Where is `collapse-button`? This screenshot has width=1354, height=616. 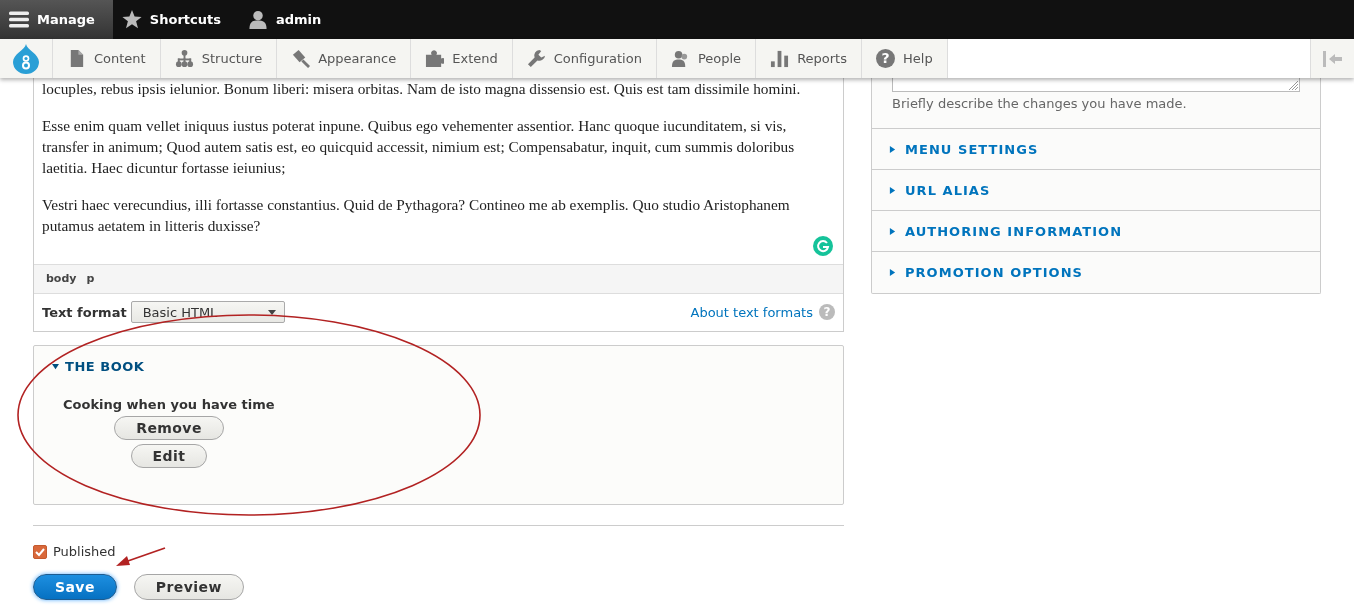
collapse-button is located at coordinates (1332, 58).